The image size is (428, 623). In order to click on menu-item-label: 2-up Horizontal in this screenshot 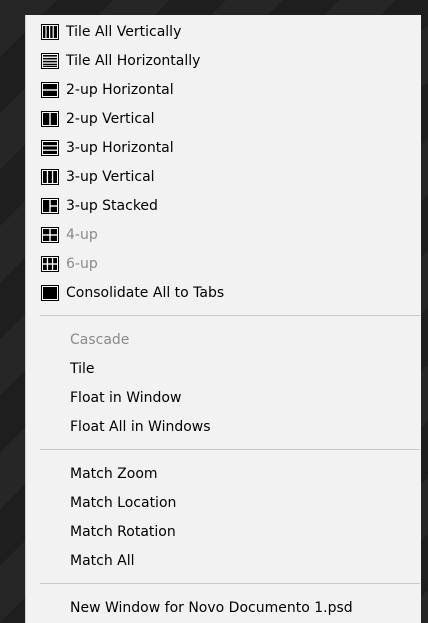, I will do `click(120, 89)`.